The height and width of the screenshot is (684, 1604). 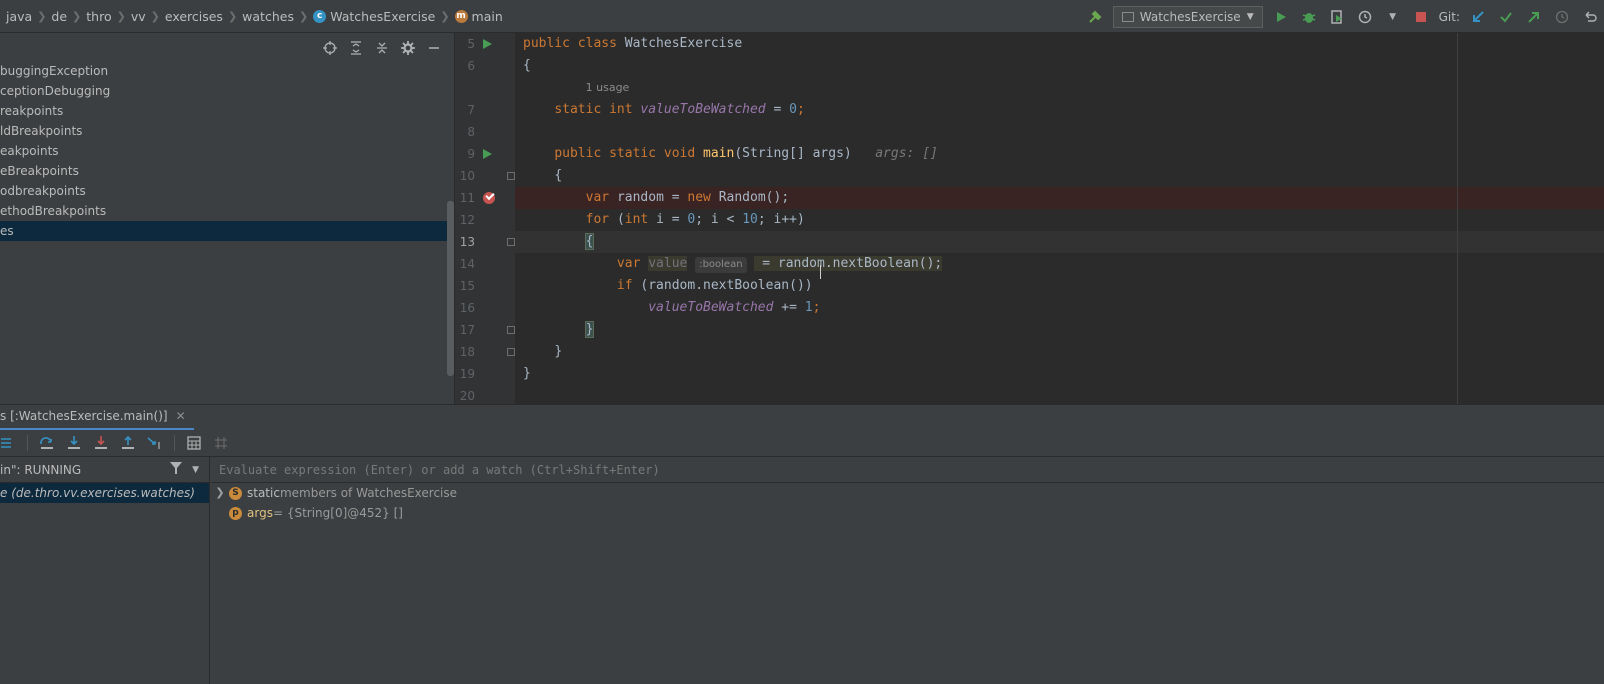 I want to click on thread-selector: in": RUNNING ▼, so click(x=104, y=470).